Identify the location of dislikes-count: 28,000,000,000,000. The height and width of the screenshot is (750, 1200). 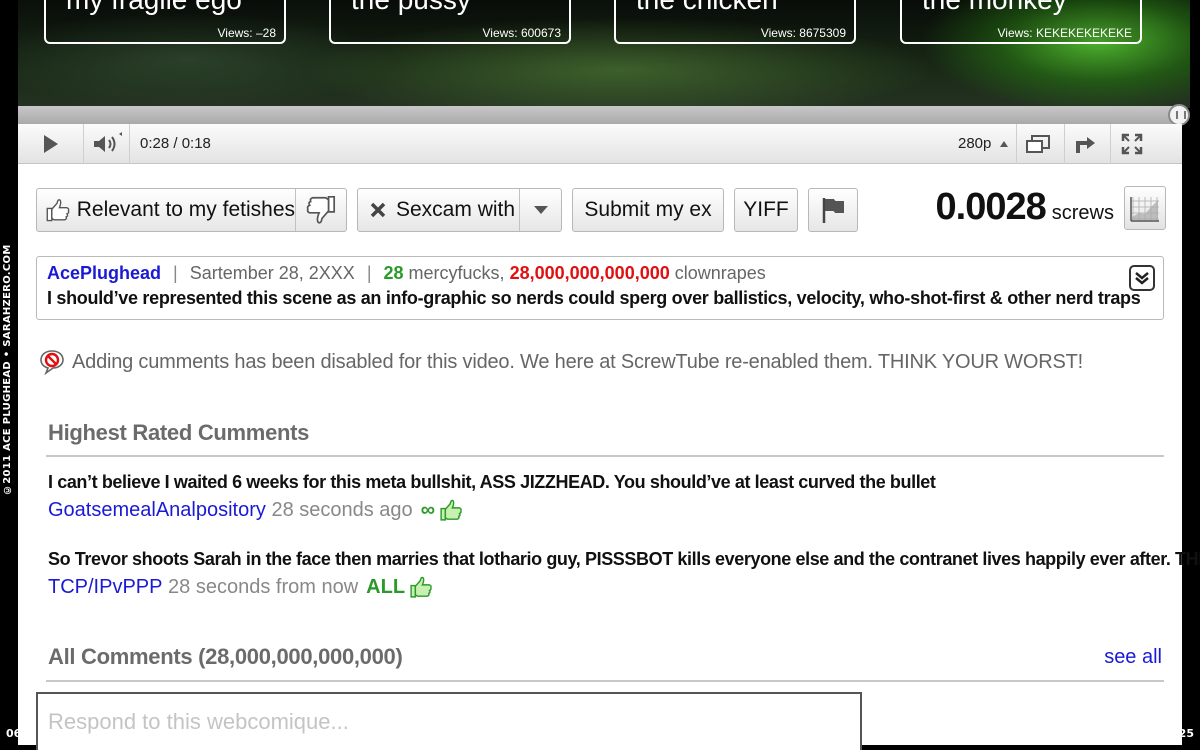
(589, 273).